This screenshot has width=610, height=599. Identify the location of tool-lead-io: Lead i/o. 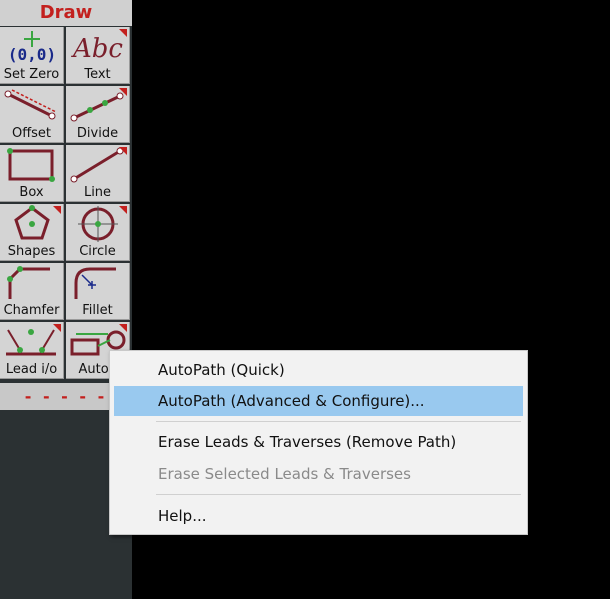
(32, 350).